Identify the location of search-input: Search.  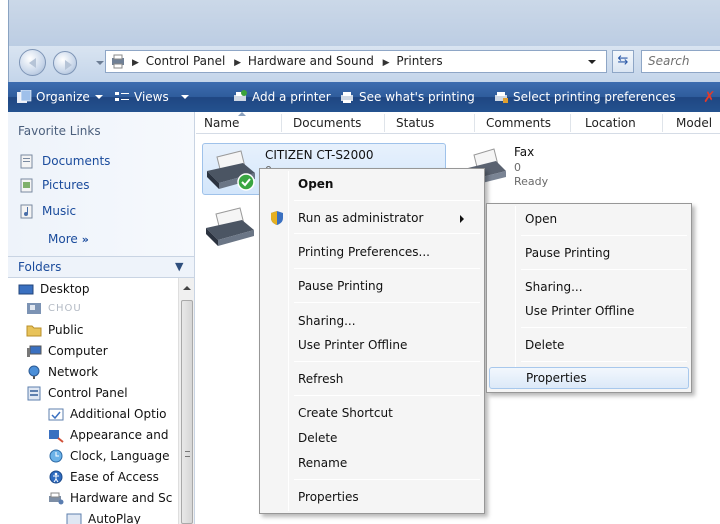
(680, 61).